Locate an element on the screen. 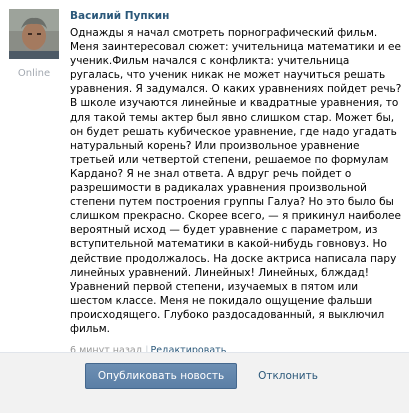  online-status: Online is located at coordinates (34, 73).